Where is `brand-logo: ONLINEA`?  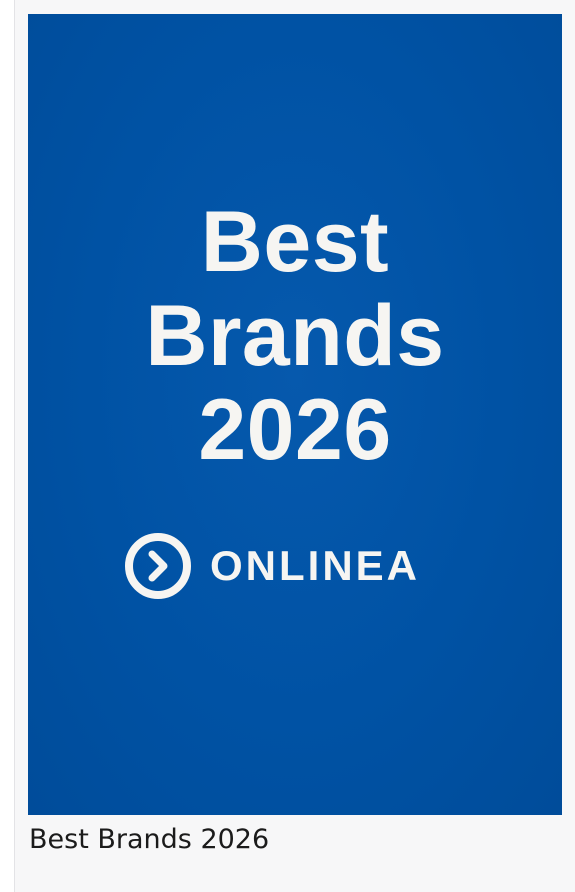
brand-logo: ONLINEA is located at coordinates (272, 566).